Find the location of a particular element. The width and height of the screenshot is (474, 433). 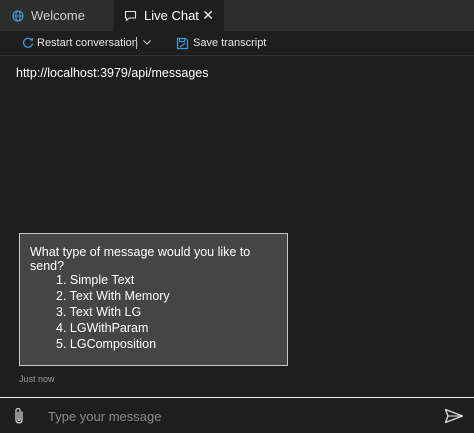

message-timestamp: Just now is located at coordinates (37, 379).